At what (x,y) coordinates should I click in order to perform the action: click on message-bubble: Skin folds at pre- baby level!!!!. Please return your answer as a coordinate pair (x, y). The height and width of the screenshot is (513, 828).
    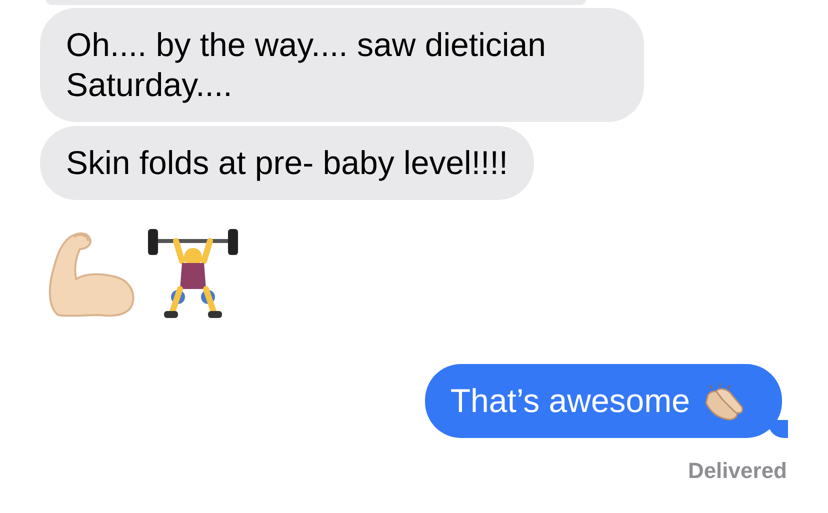
    Looking at the image, I should click on (287, 163).